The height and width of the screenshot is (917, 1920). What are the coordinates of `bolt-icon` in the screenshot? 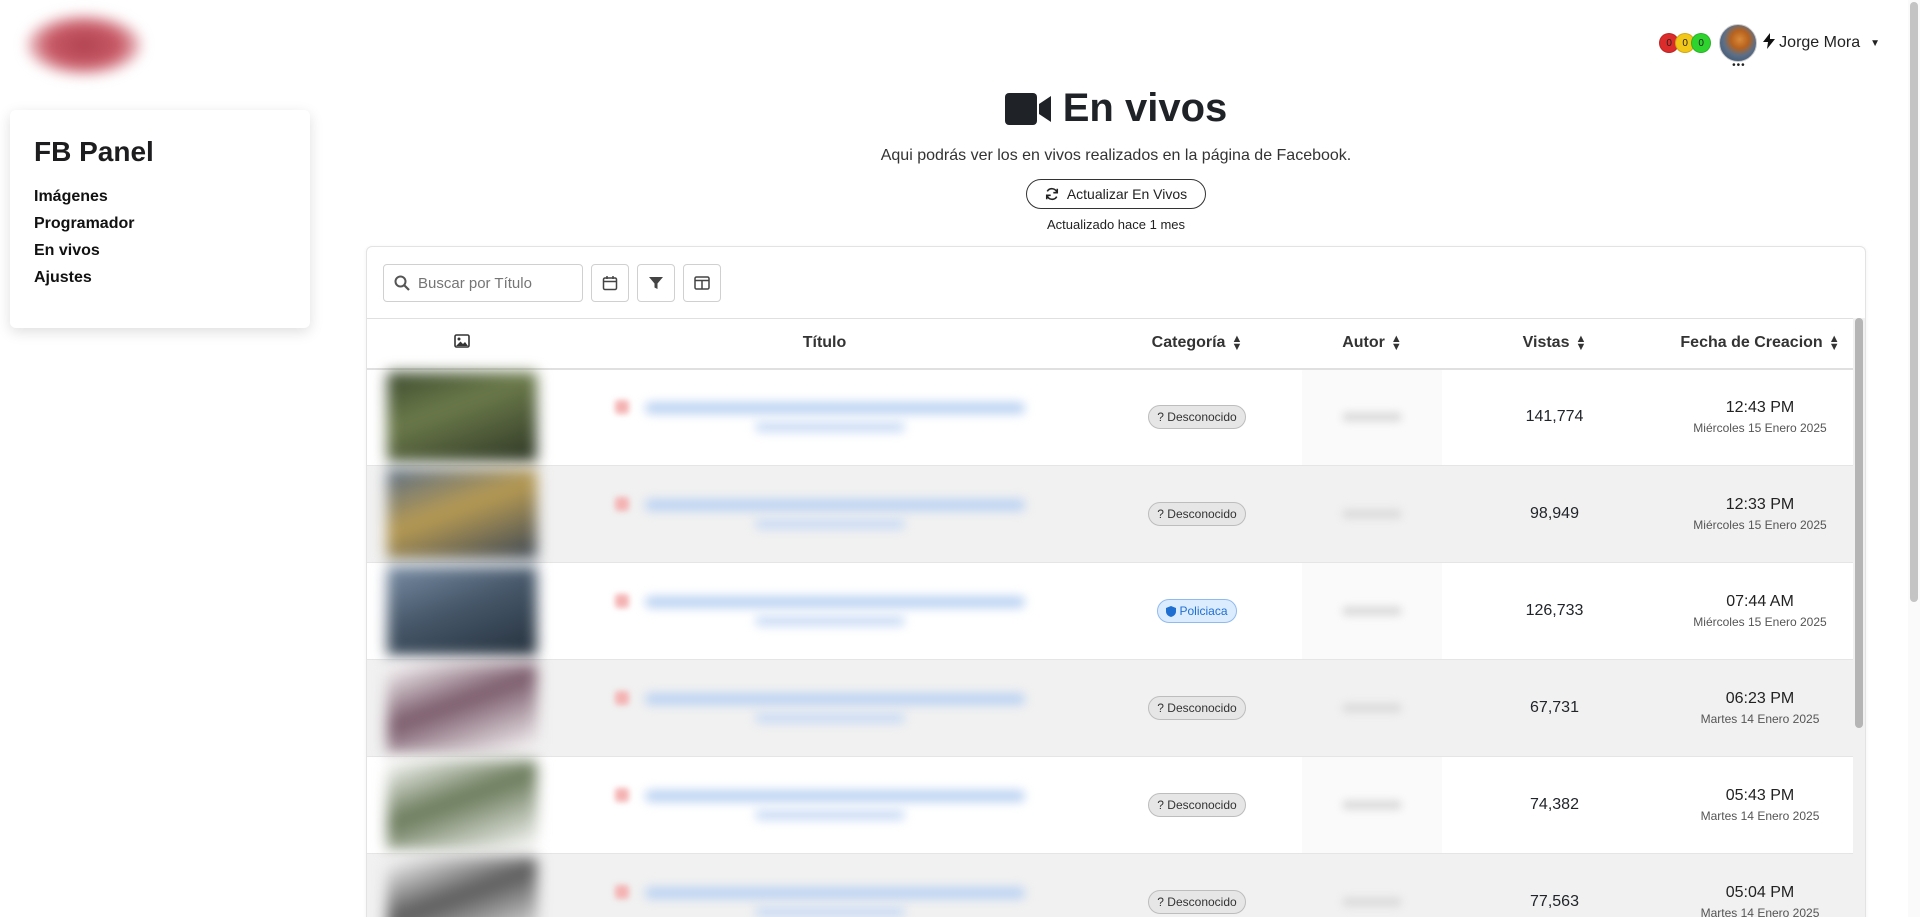 It's located at (1769, 43).